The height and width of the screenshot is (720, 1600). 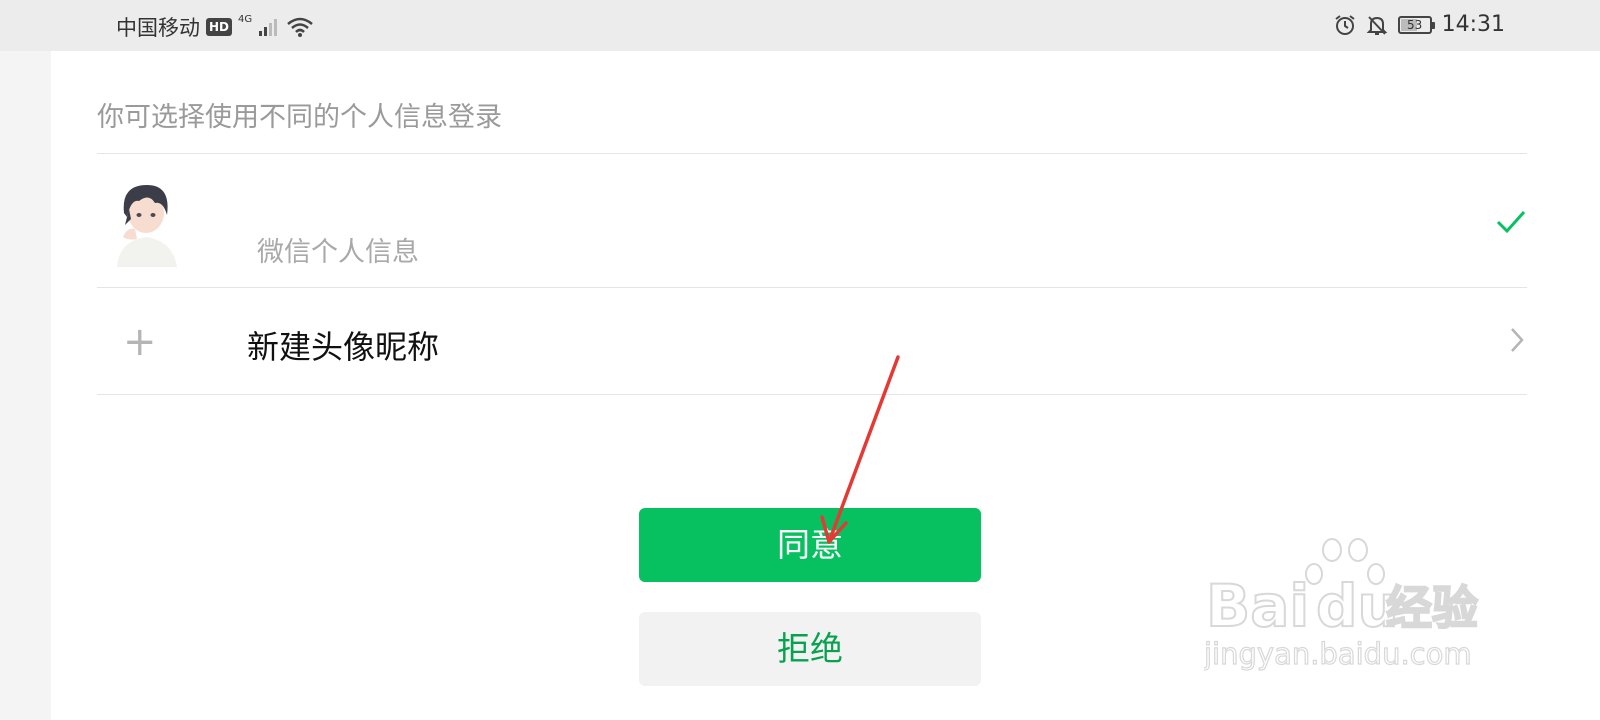 I want to click on watermark-brand: Bai, so click(x=1257, y=606).